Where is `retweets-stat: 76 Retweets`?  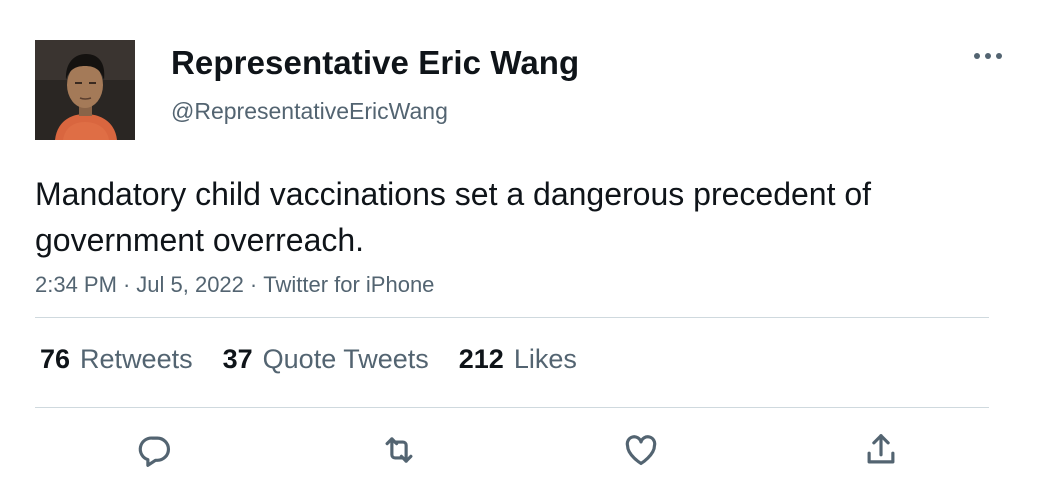 retweets-stat: 76 Retweets is located at coordinates (116, 359).